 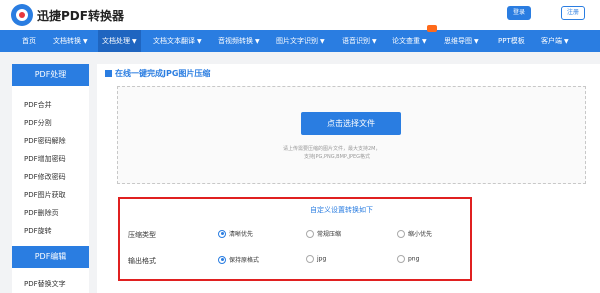 I want to click on brand-name: 迅捷PDF转换器, so click(x=80, y=15).